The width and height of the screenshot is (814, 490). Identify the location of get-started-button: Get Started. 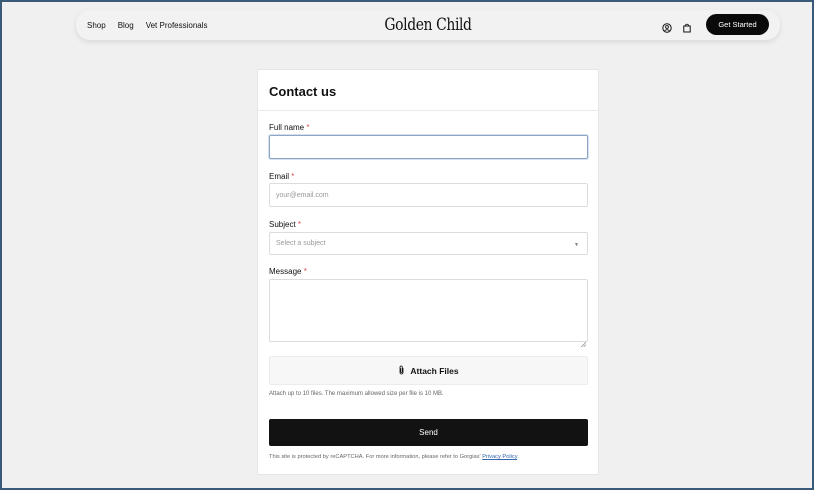
(737, 24).